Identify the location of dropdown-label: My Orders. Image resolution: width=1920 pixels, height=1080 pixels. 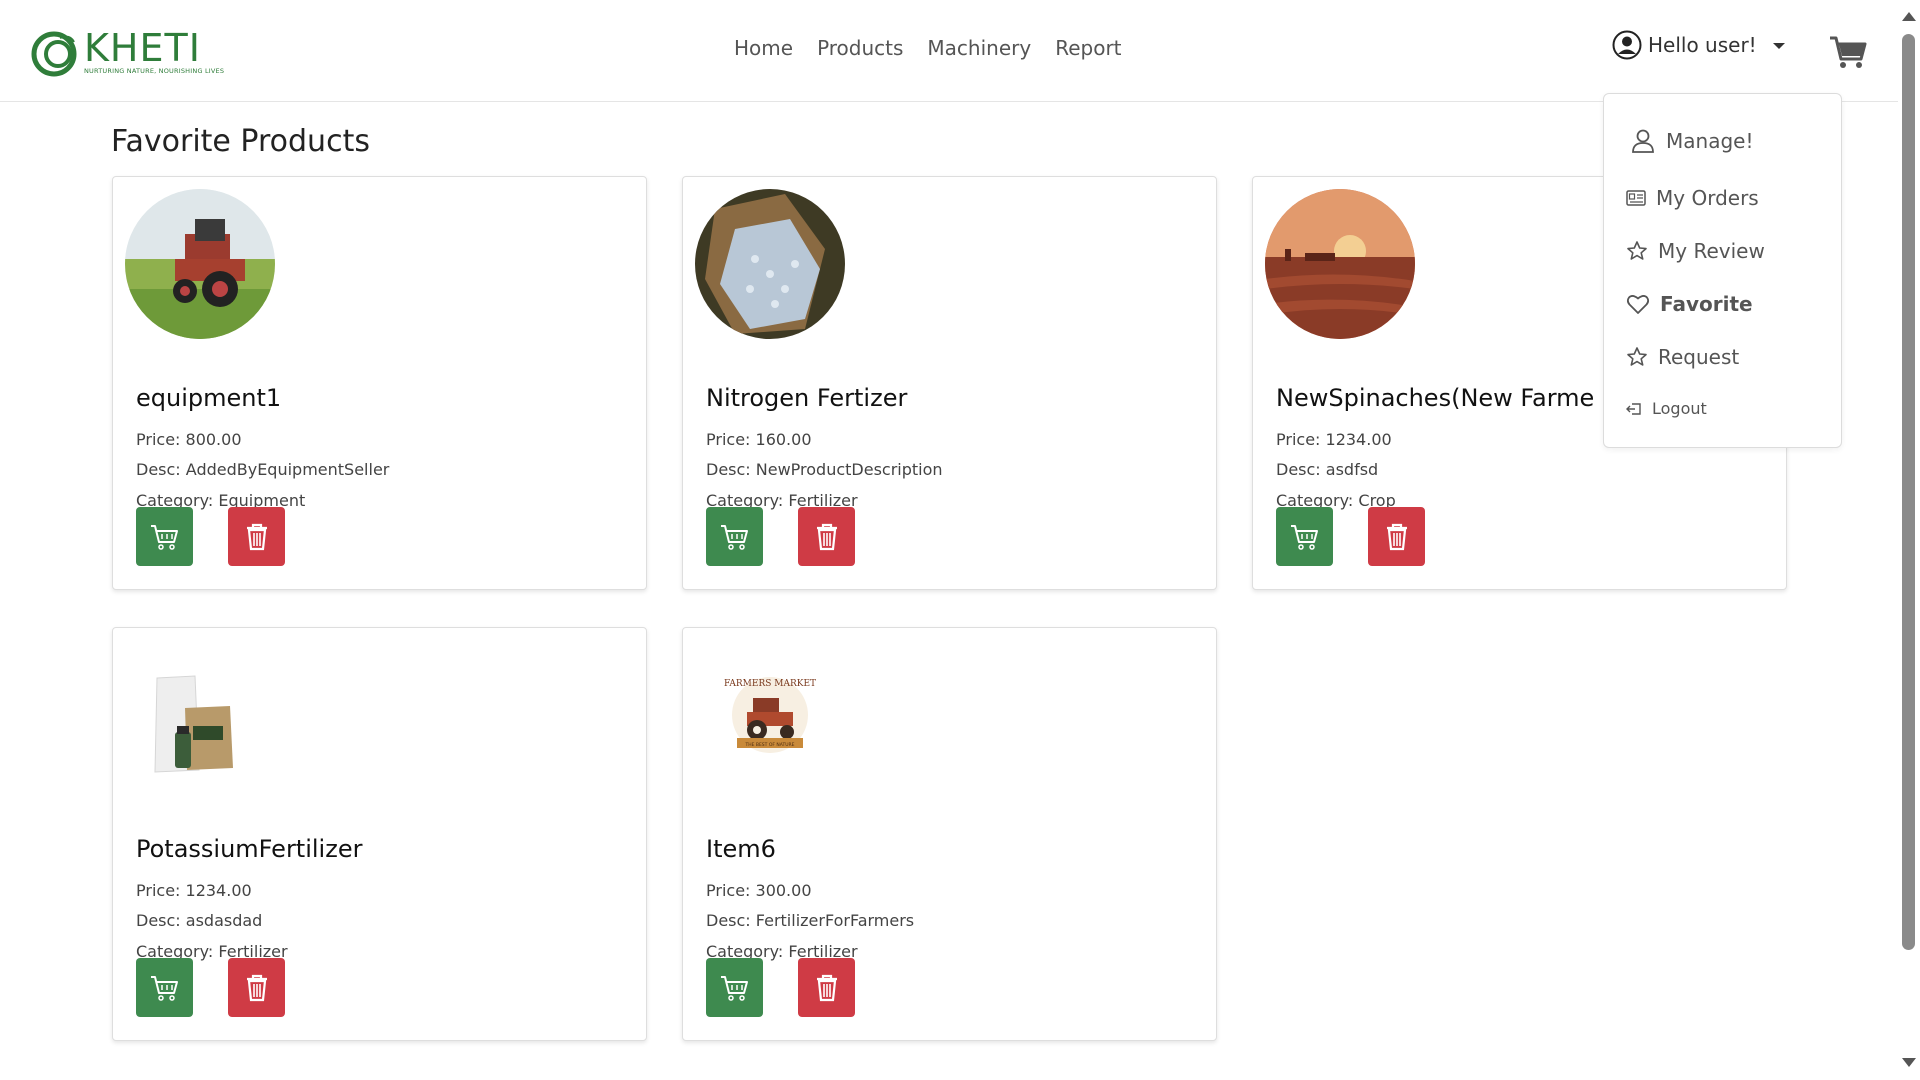
(1707, 198).